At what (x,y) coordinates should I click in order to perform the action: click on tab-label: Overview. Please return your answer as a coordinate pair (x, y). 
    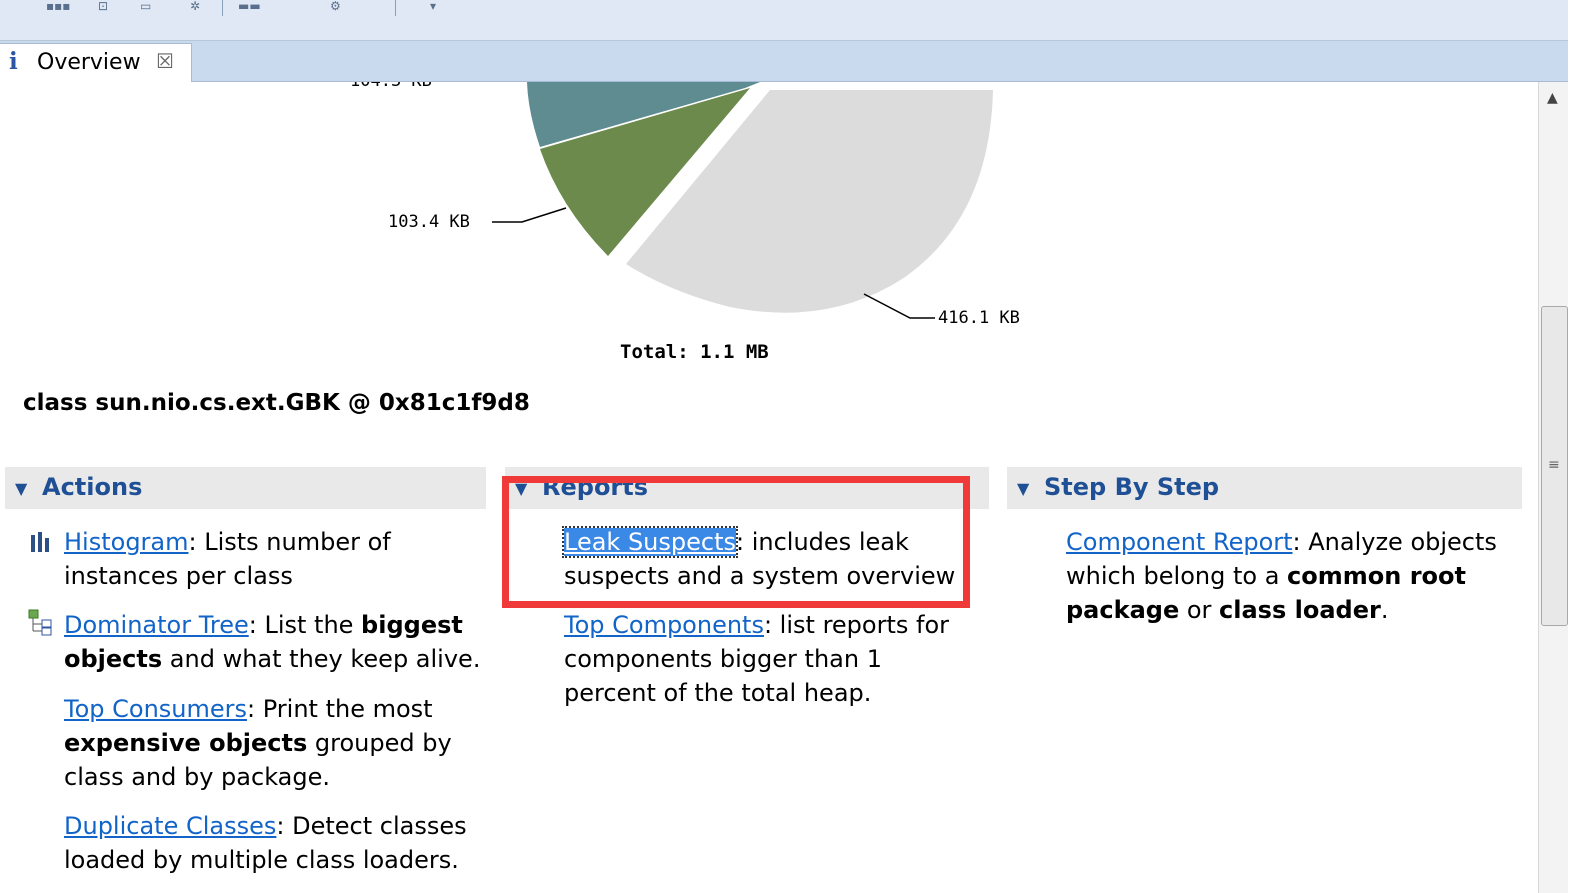
    Looking at the image, I should click on (89, 62).